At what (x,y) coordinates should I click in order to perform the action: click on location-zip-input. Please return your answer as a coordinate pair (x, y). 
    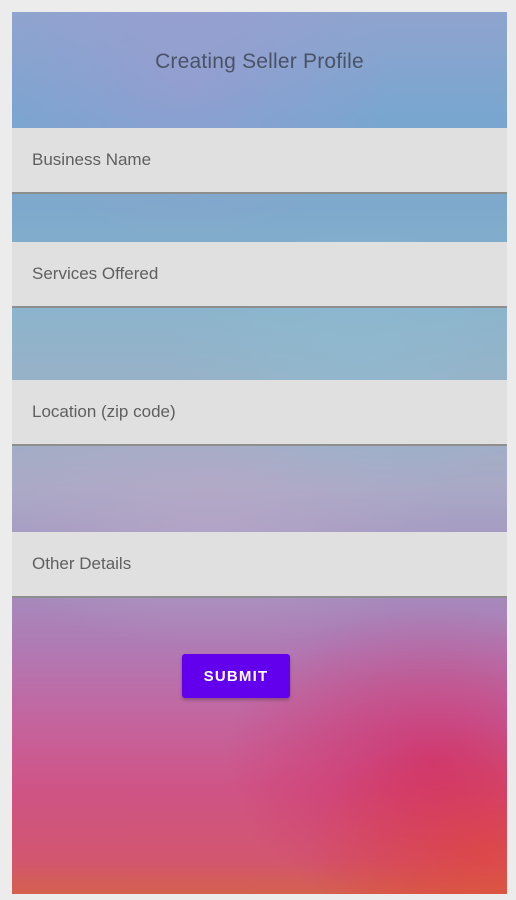
    Looking at the image, I should click on (259, 412).